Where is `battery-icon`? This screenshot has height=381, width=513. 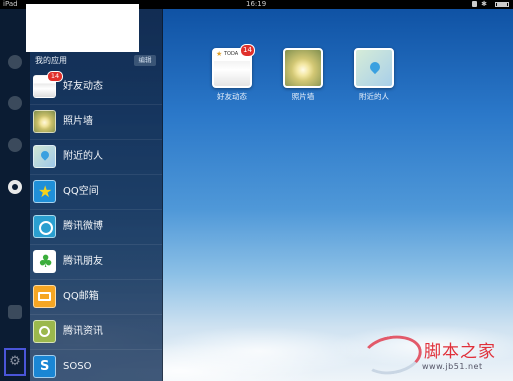 battery-icon is located at coordinates (502, 4).